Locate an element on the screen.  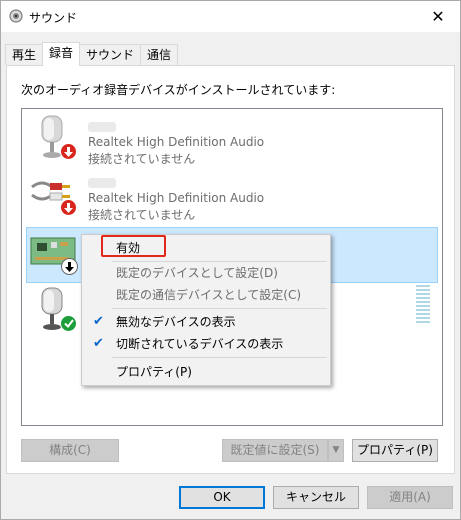
tab-sounds: サウンド is located at coordinates (110, 54).